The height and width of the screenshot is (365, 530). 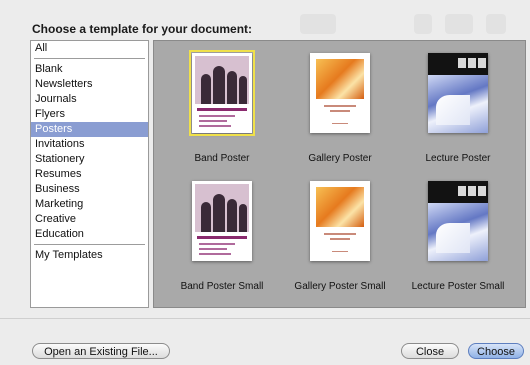 What do you see at coordinates (89, 129) in the screenshot?
I see `sidebar-item-posters: Posters` at bounding box center [89, 129].